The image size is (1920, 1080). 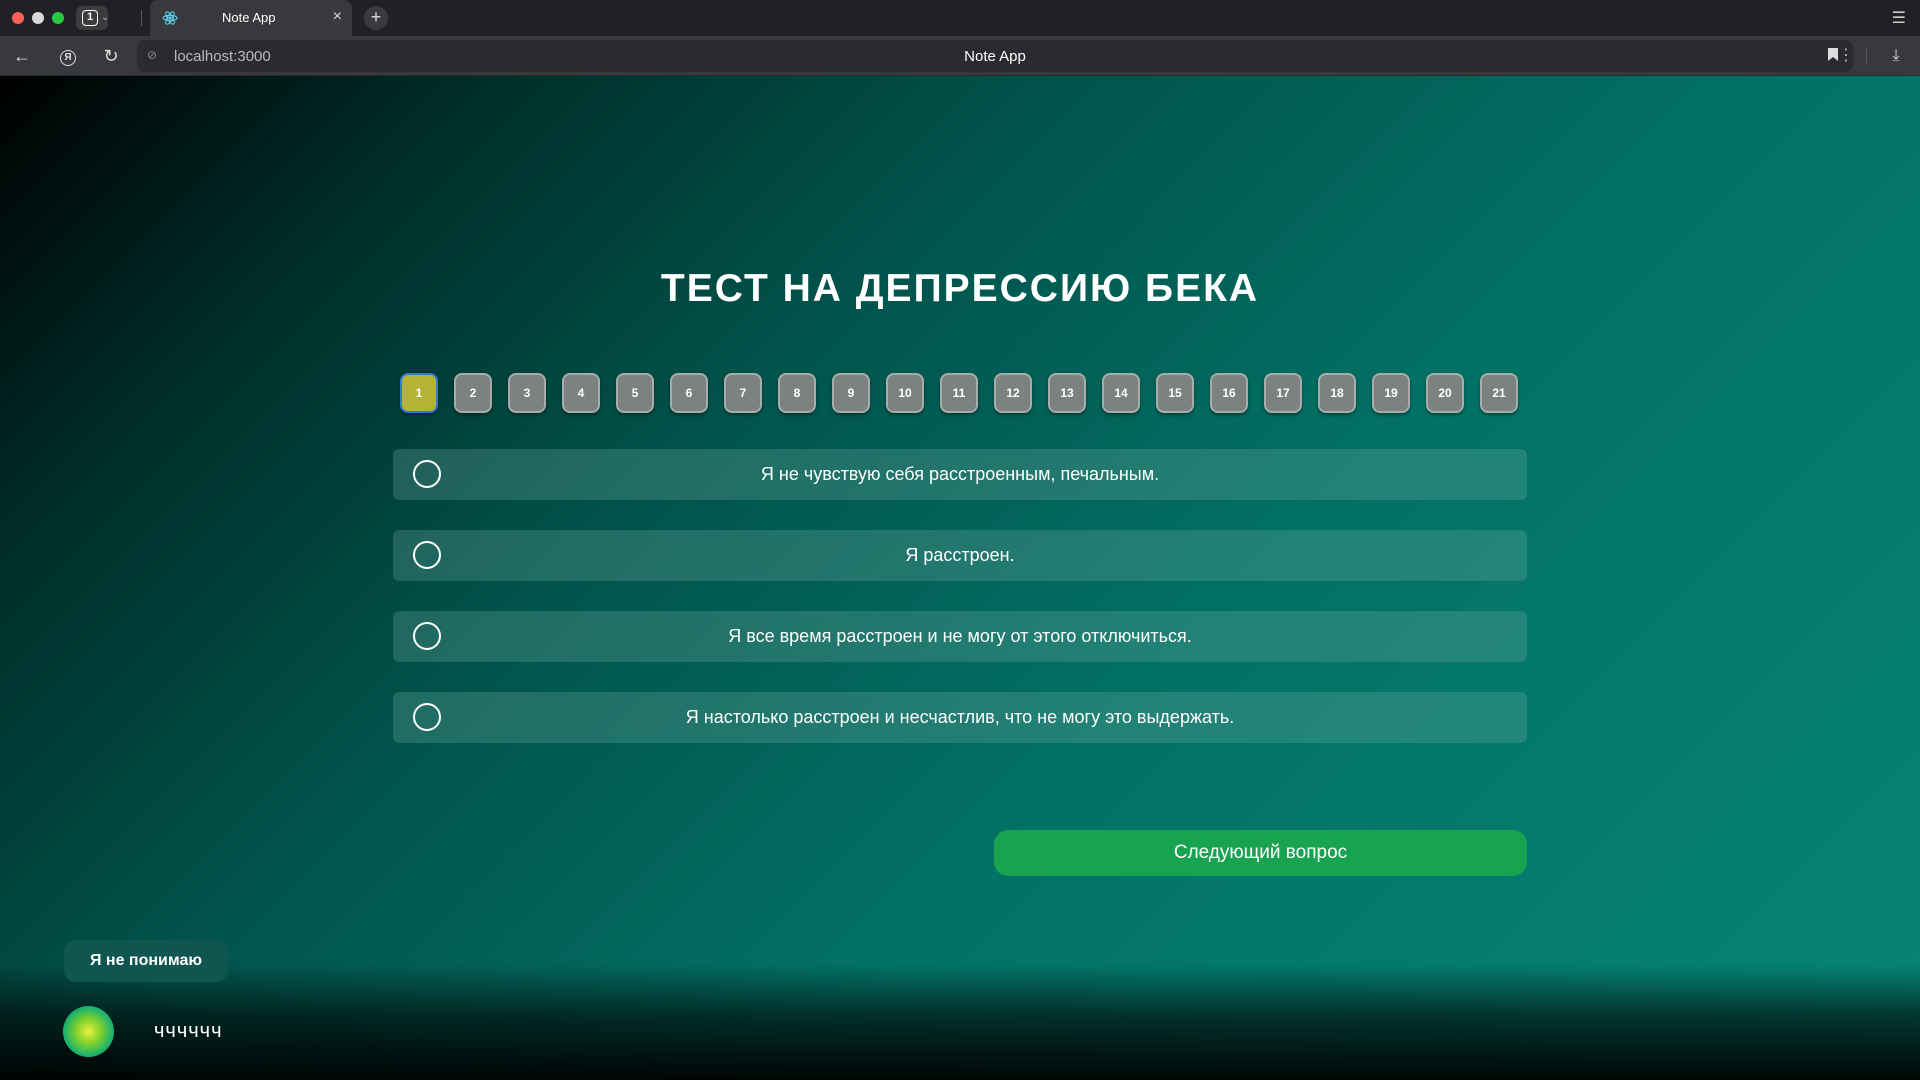 What do you see at coordinates (1899, 18) in the screenshot?
I see `hamburger-menu-icon: ☰` at bounding box center [1899, 18].